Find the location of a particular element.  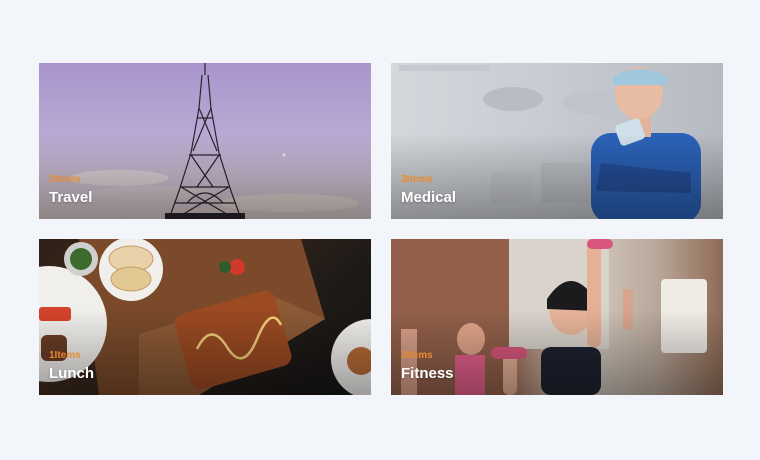

category-title: Travel is located at coordinates (71, 197).